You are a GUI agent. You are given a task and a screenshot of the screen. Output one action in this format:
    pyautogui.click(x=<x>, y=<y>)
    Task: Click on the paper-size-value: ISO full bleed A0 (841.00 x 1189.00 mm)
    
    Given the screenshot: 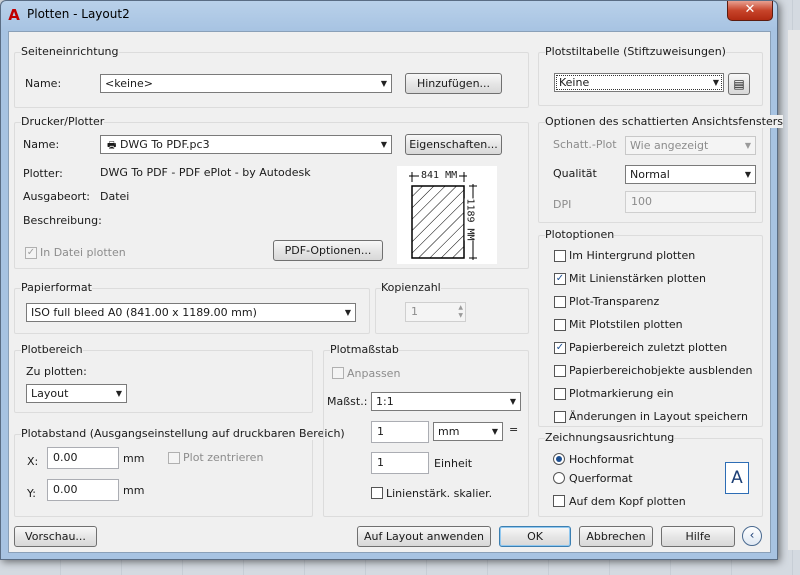 What is the action you would take?
    pyautogui.click(x=144, y=312)
    